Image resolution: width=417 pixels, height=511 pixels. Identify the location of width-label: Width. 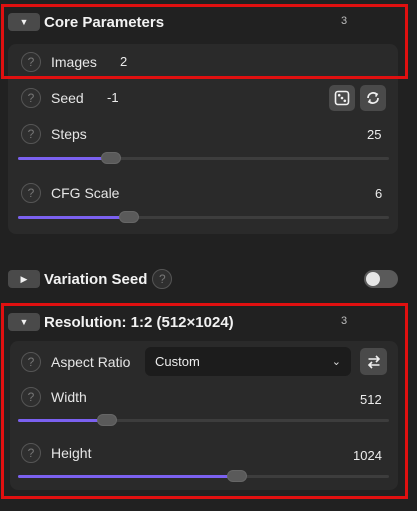
(69, 397).